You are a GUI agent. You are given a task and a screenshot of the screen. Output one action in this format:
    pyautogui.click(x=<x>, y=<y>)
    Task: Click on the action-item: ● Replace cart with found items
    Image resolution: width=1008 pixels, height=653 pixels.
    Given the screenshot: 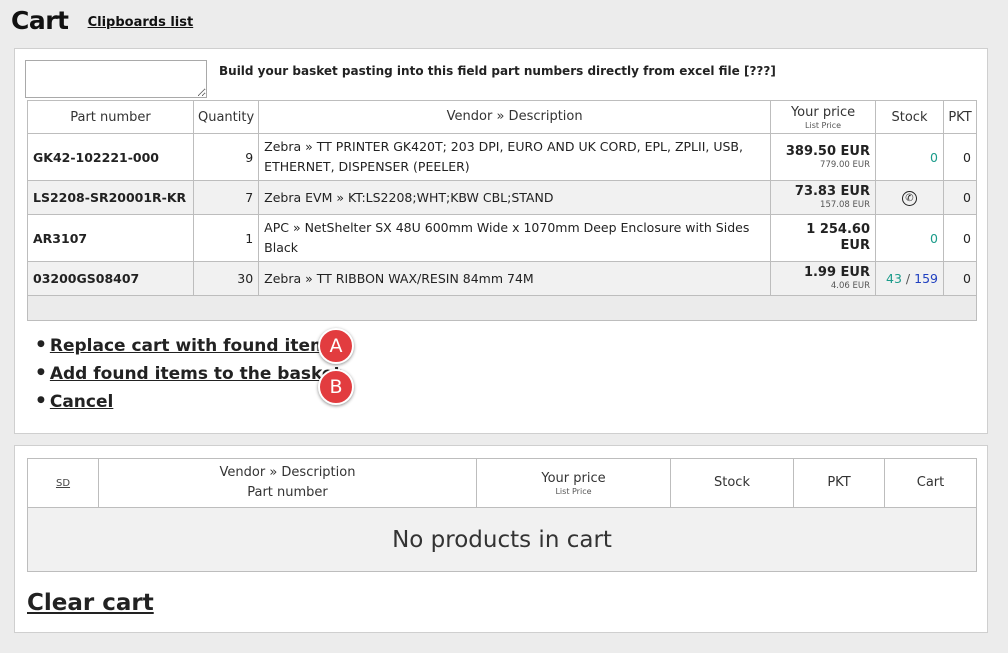 What is the action you would take?
    pyautogui.click(x=189, y=347)
    